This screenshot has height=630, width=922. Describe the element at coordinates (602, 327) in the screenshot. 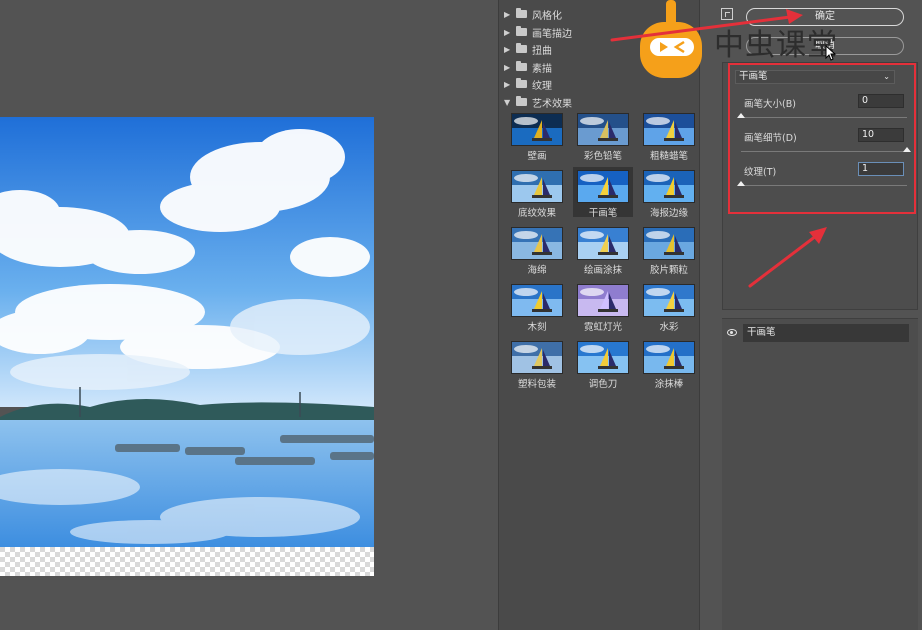

I see `filter-thumbnail-label: 霓虹灯光` at that location.